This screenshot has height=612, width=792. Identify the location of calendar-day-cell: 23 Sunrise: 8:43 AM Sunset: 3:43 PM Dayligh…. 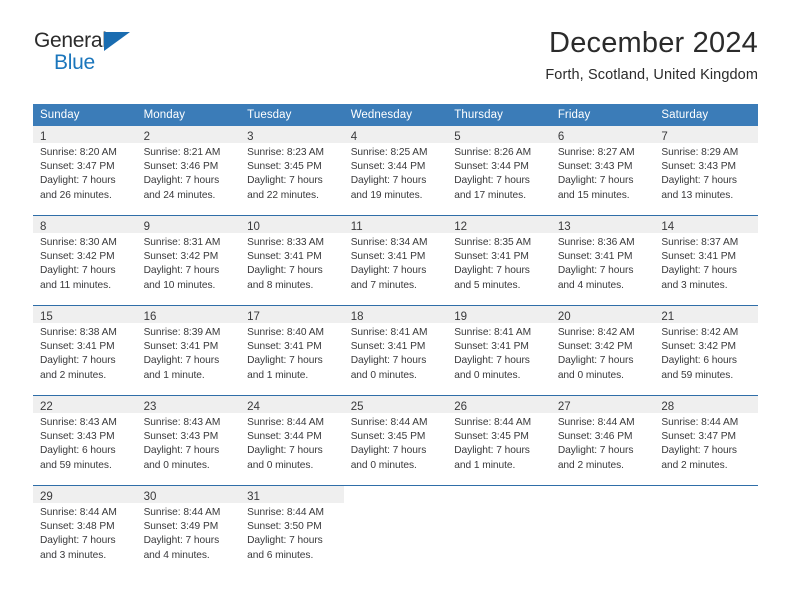
(188, 440).